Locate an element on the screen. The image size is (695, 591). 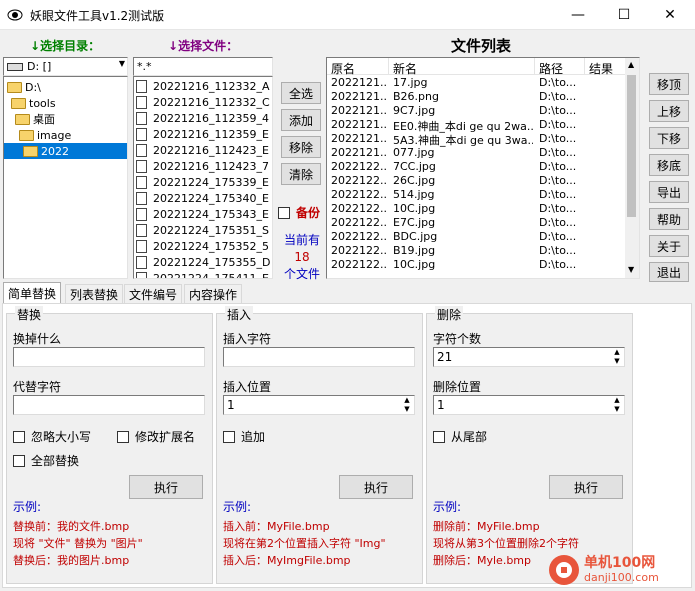
delete-pos-spinner: 1 ▲ ▼ is located at coordinates (529, 405).